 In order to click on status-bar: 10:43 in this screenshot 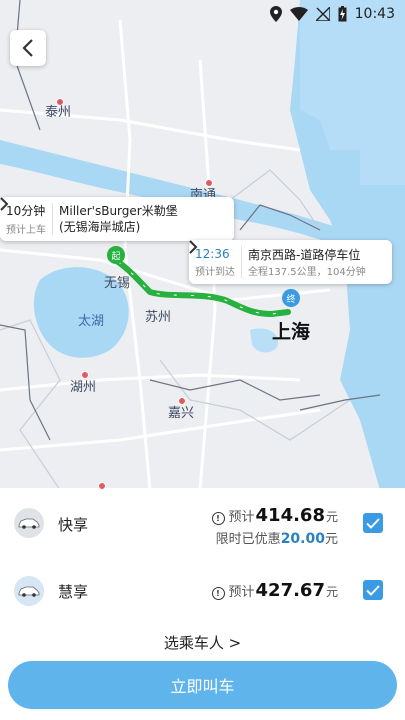, I will do `click(337, 14)`.